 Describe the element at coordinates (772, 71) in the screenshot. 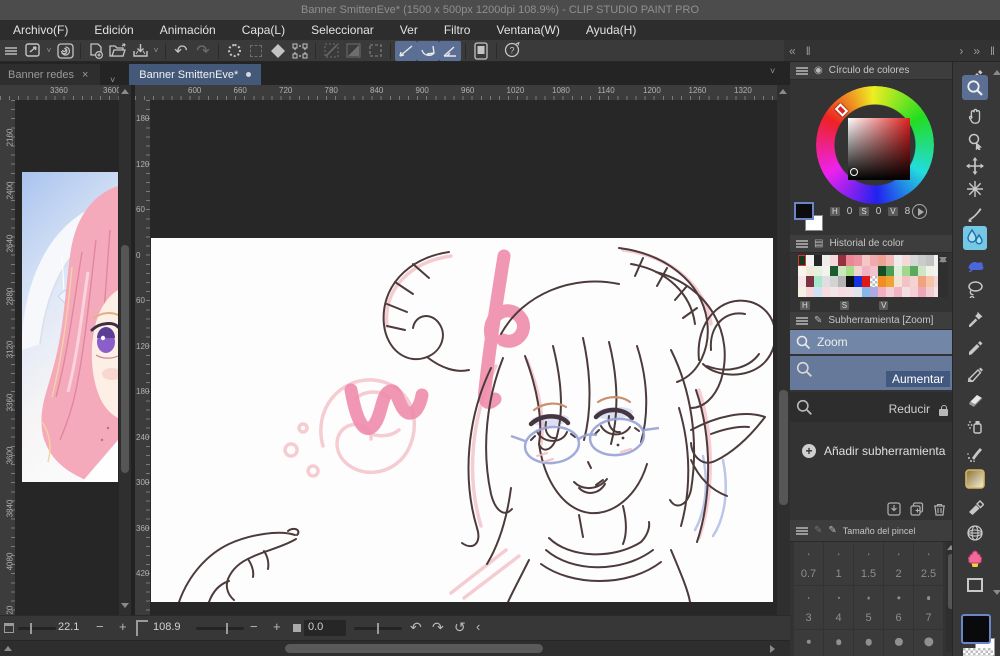

I see `canvas-dropdown-icon: ˅` at that location.